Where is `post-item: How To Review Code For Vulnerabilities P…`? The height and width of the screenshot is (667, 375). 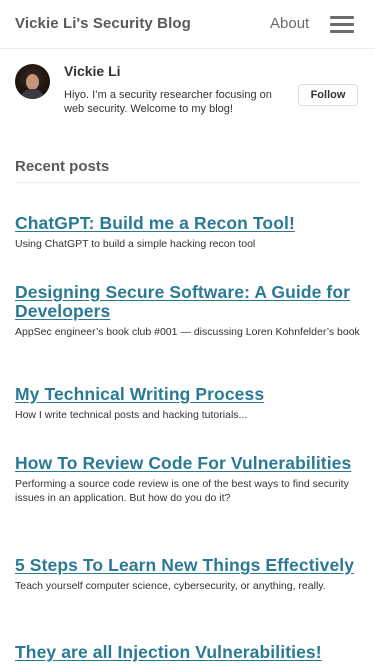
post-item: How To Review Code For Vulnerabilities P… is located at coordinates (187, 479).